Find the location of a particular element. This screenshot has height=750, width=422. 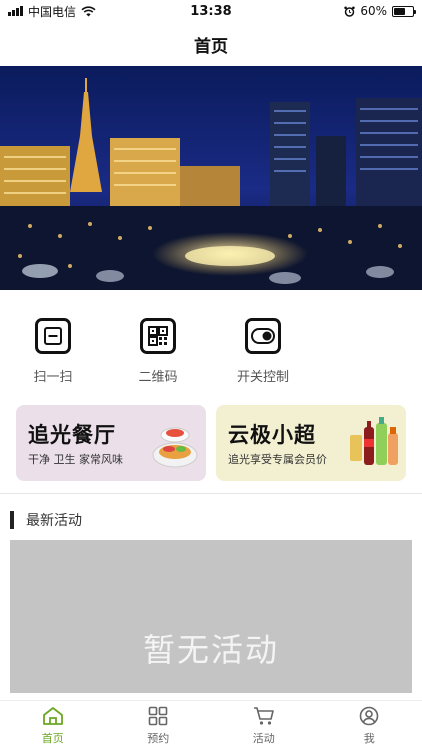

section-title: 最新活动 is located at coordinates (54, 521).